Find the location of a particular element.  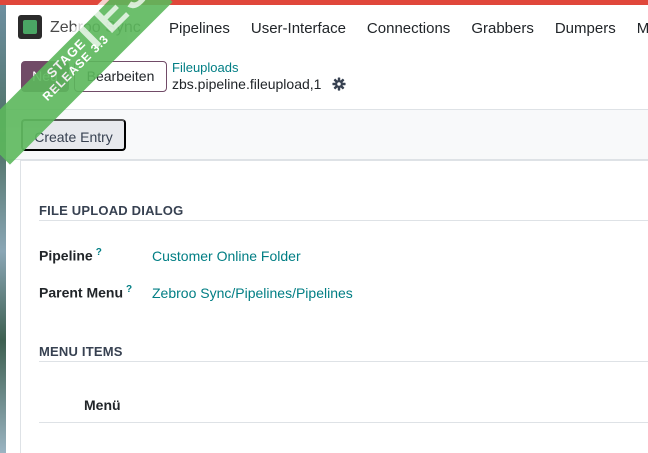

breadcrumb-current: zbs.pipeline.fileupload,1 is located at coordinates (247, 84).